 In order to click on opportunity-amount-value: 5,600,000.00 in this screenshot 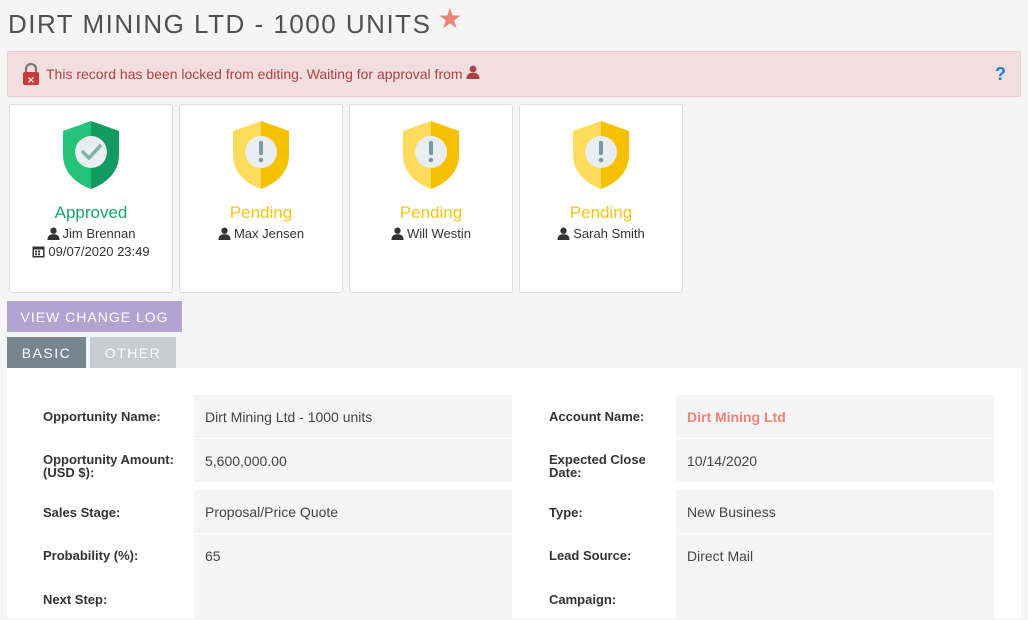, I will do `click(353, 460)`.